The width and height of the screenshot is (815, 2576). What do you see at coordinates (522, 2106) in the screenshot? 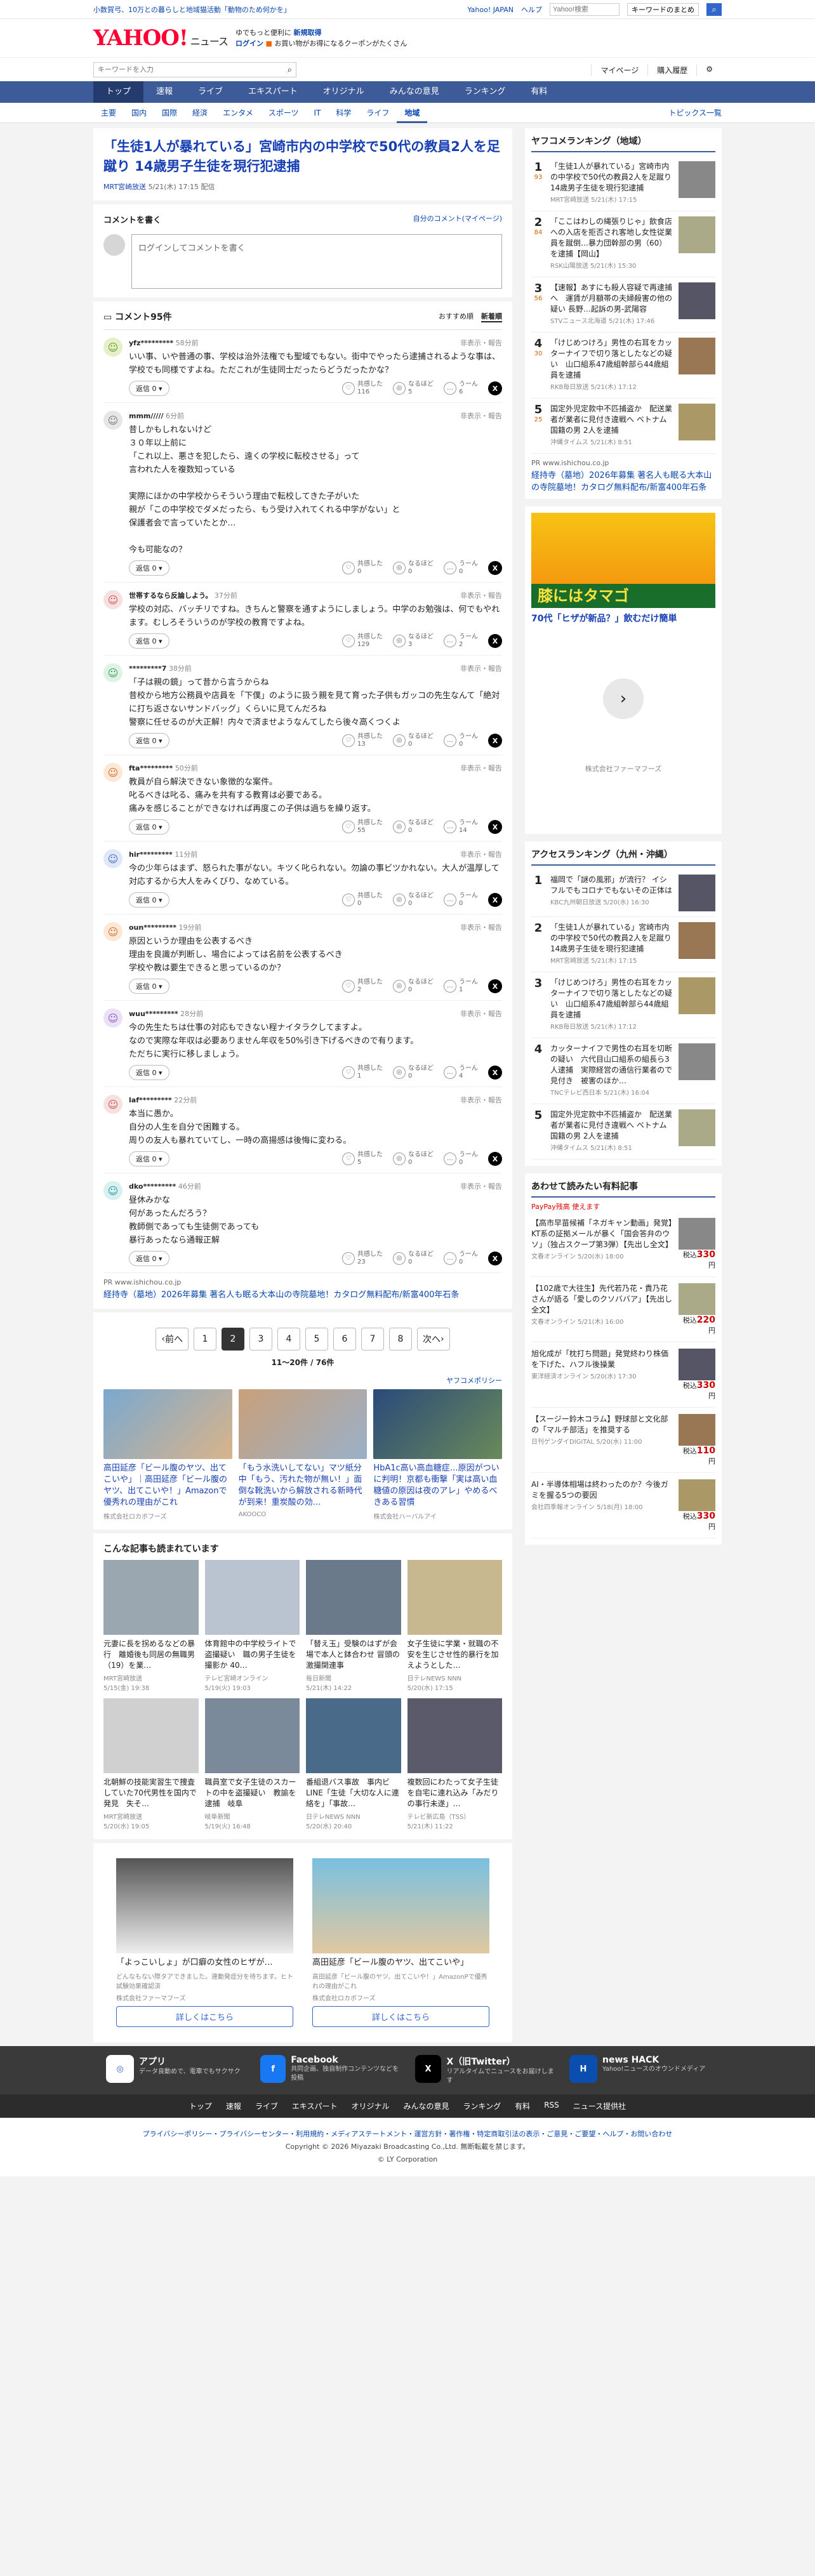
I see `footer-nav-link: 有料` at bounding box center [522, 2106].